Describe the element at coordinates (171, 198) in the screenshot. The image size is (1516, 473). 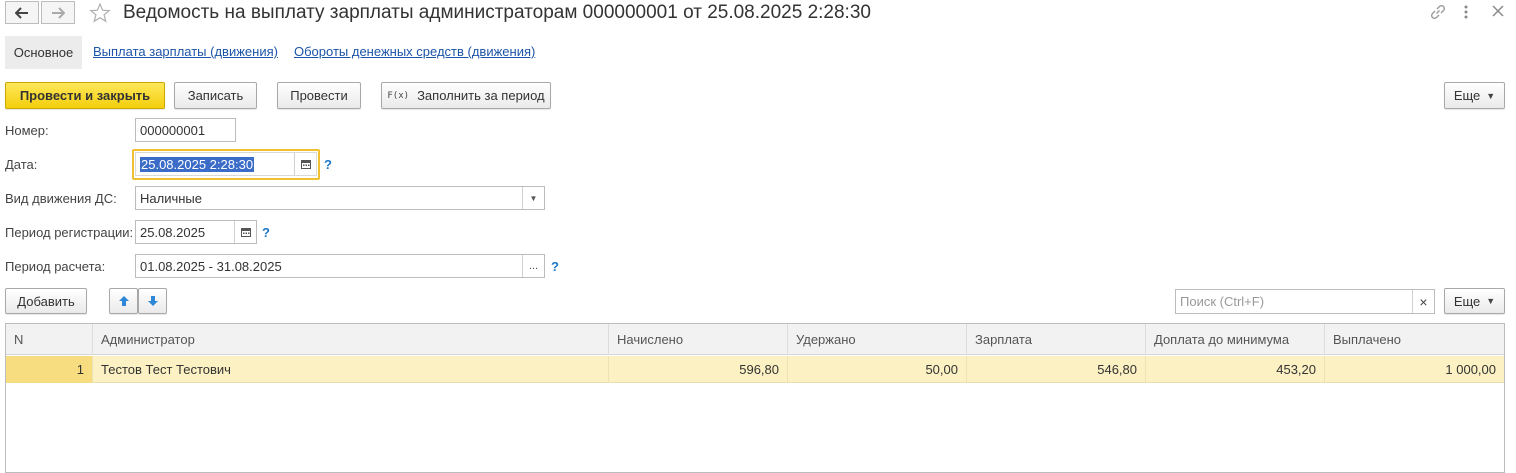
I see `movement-value: Наличные` at that location.